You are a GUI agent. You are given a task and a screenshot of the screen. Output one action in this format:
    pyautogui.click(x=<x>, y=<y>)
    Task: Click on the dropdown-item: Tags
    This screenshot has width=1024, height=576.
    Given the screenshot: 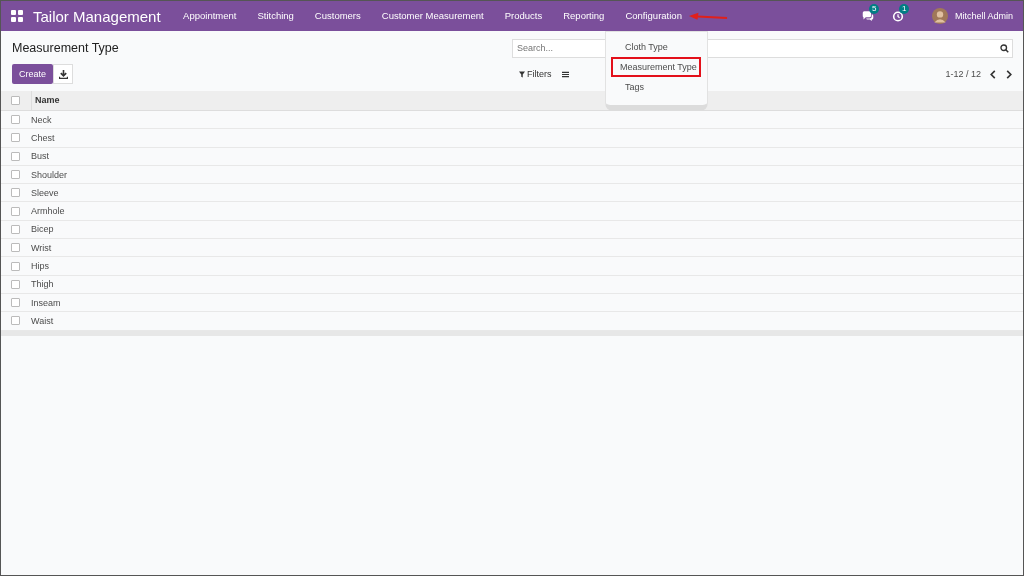 What is the action you would take?
    pyautogui.click(x=655, y=87)
    